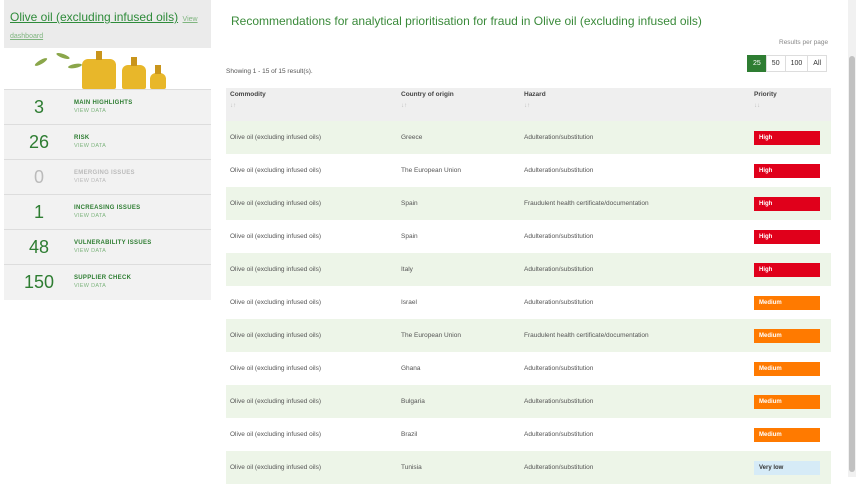 The image size is (856, 484). What do you see at coordinates (38, 176) in the screenshot?
I see `stat-number: 0` at bounding box center [38, 176].